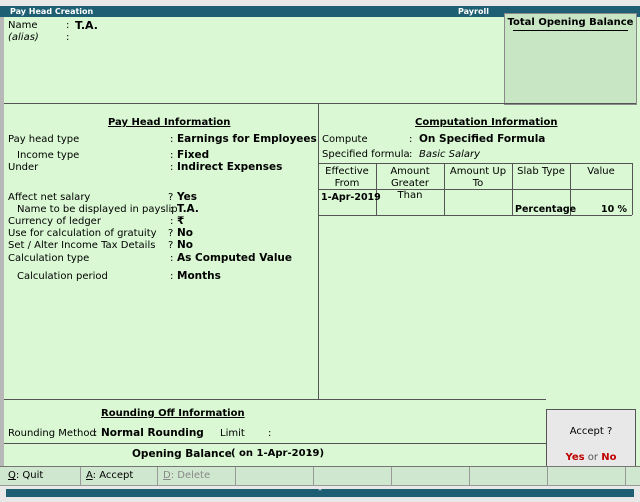 This screenshot has height=502, width=640. I want to click on payslip-name-sep: :, so click(172, 209).